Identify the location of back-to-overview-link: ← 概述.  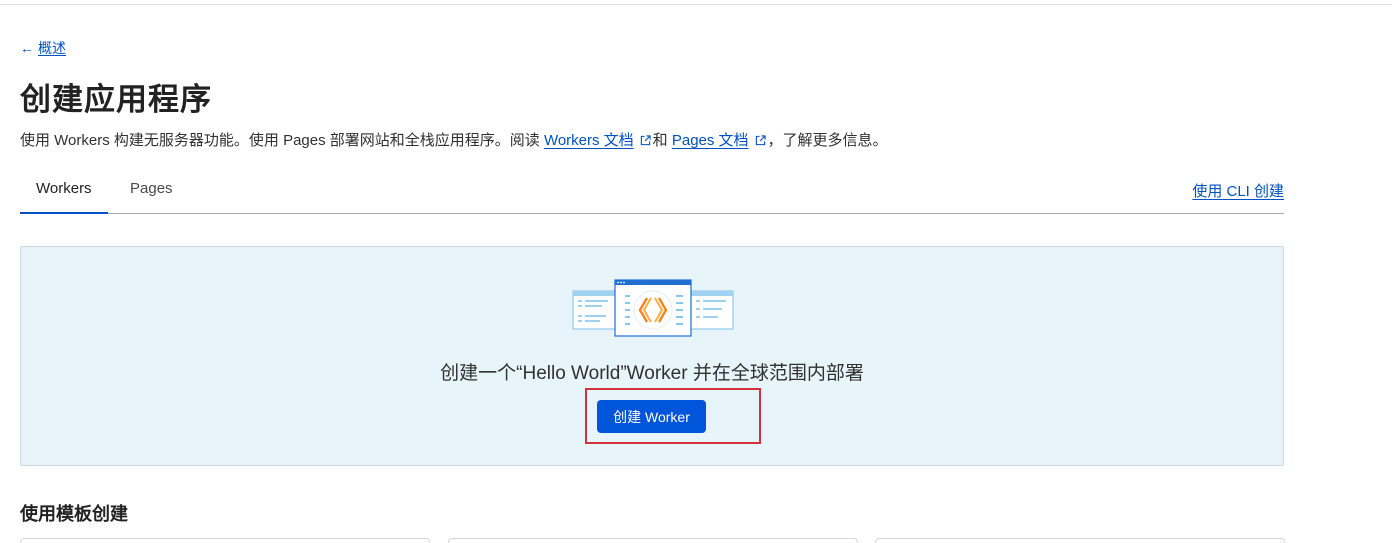
(43, 48).